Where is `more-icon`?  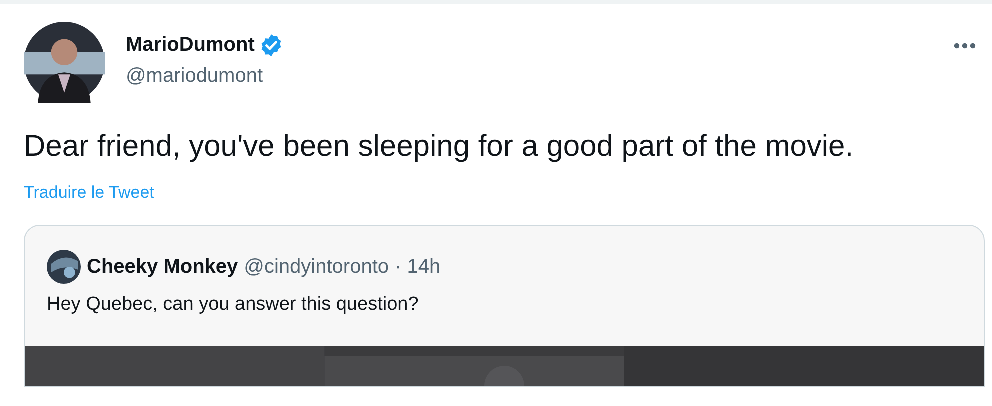
more-icon is located at coordinates (965, 46).